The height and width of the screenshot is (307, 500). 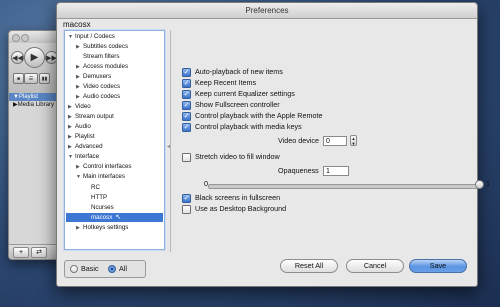 I want to click on opaqueness-slider-knob, so click(x=479, y=184).